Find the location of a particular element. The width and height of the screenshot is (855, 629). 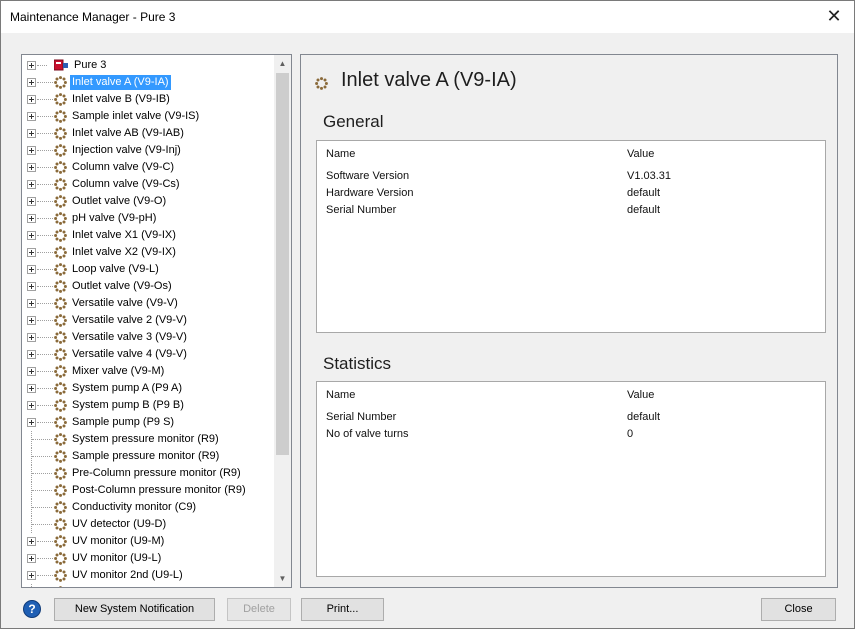

tree-item: Sample pressure monitor (R9) is located at coordinates (149, 456).